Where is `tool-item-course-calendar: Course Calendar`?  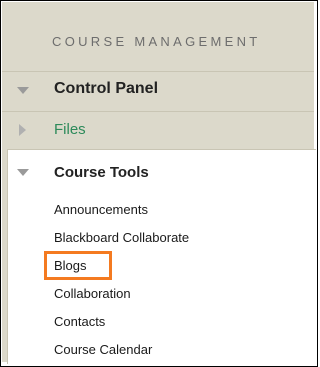 tool-item-course-calendar: Course Calendar is located at coordinates (103, 350).